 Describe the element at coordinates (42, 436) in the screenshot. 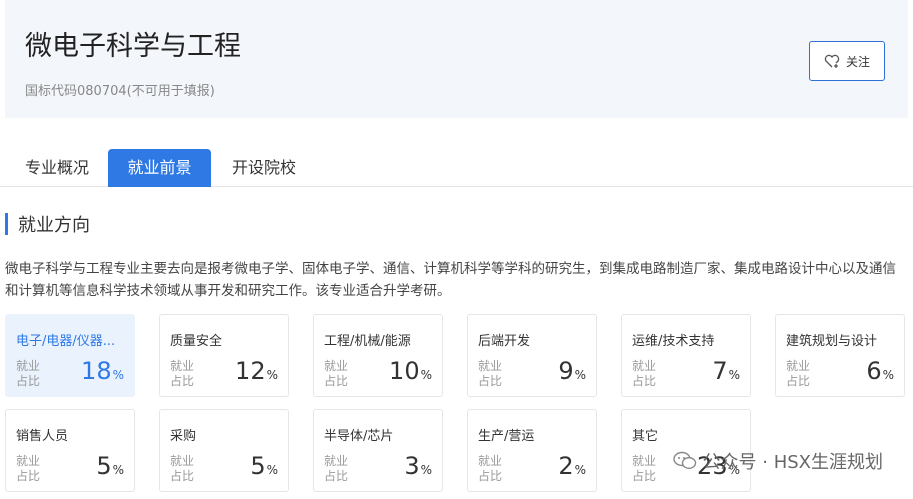

I see `job-category-name: 销售人员` at that location.